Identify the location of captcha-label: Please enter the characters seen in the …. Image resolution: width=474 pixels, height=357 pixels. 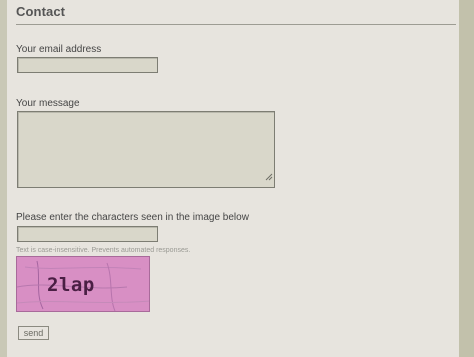
(132, 217).